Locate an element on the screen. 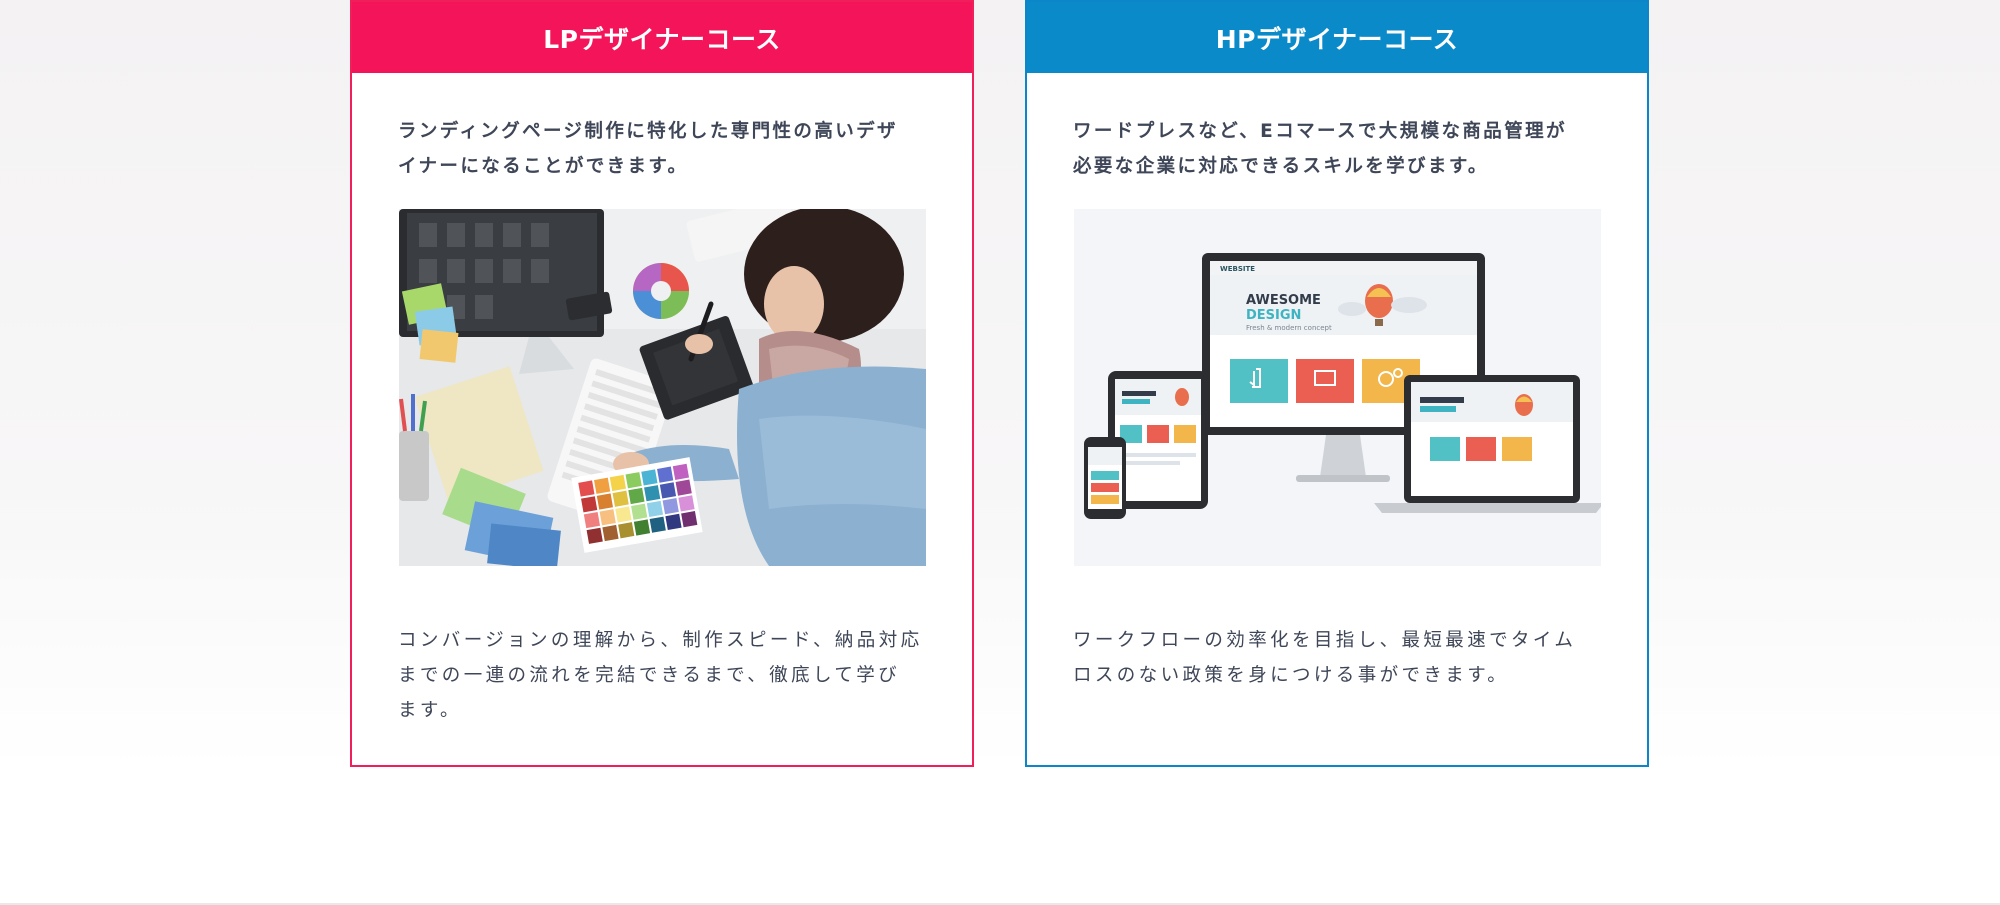 This screenshot has width=2000, height=905. smartphone-graphic is located at coordinates (1105, 478).